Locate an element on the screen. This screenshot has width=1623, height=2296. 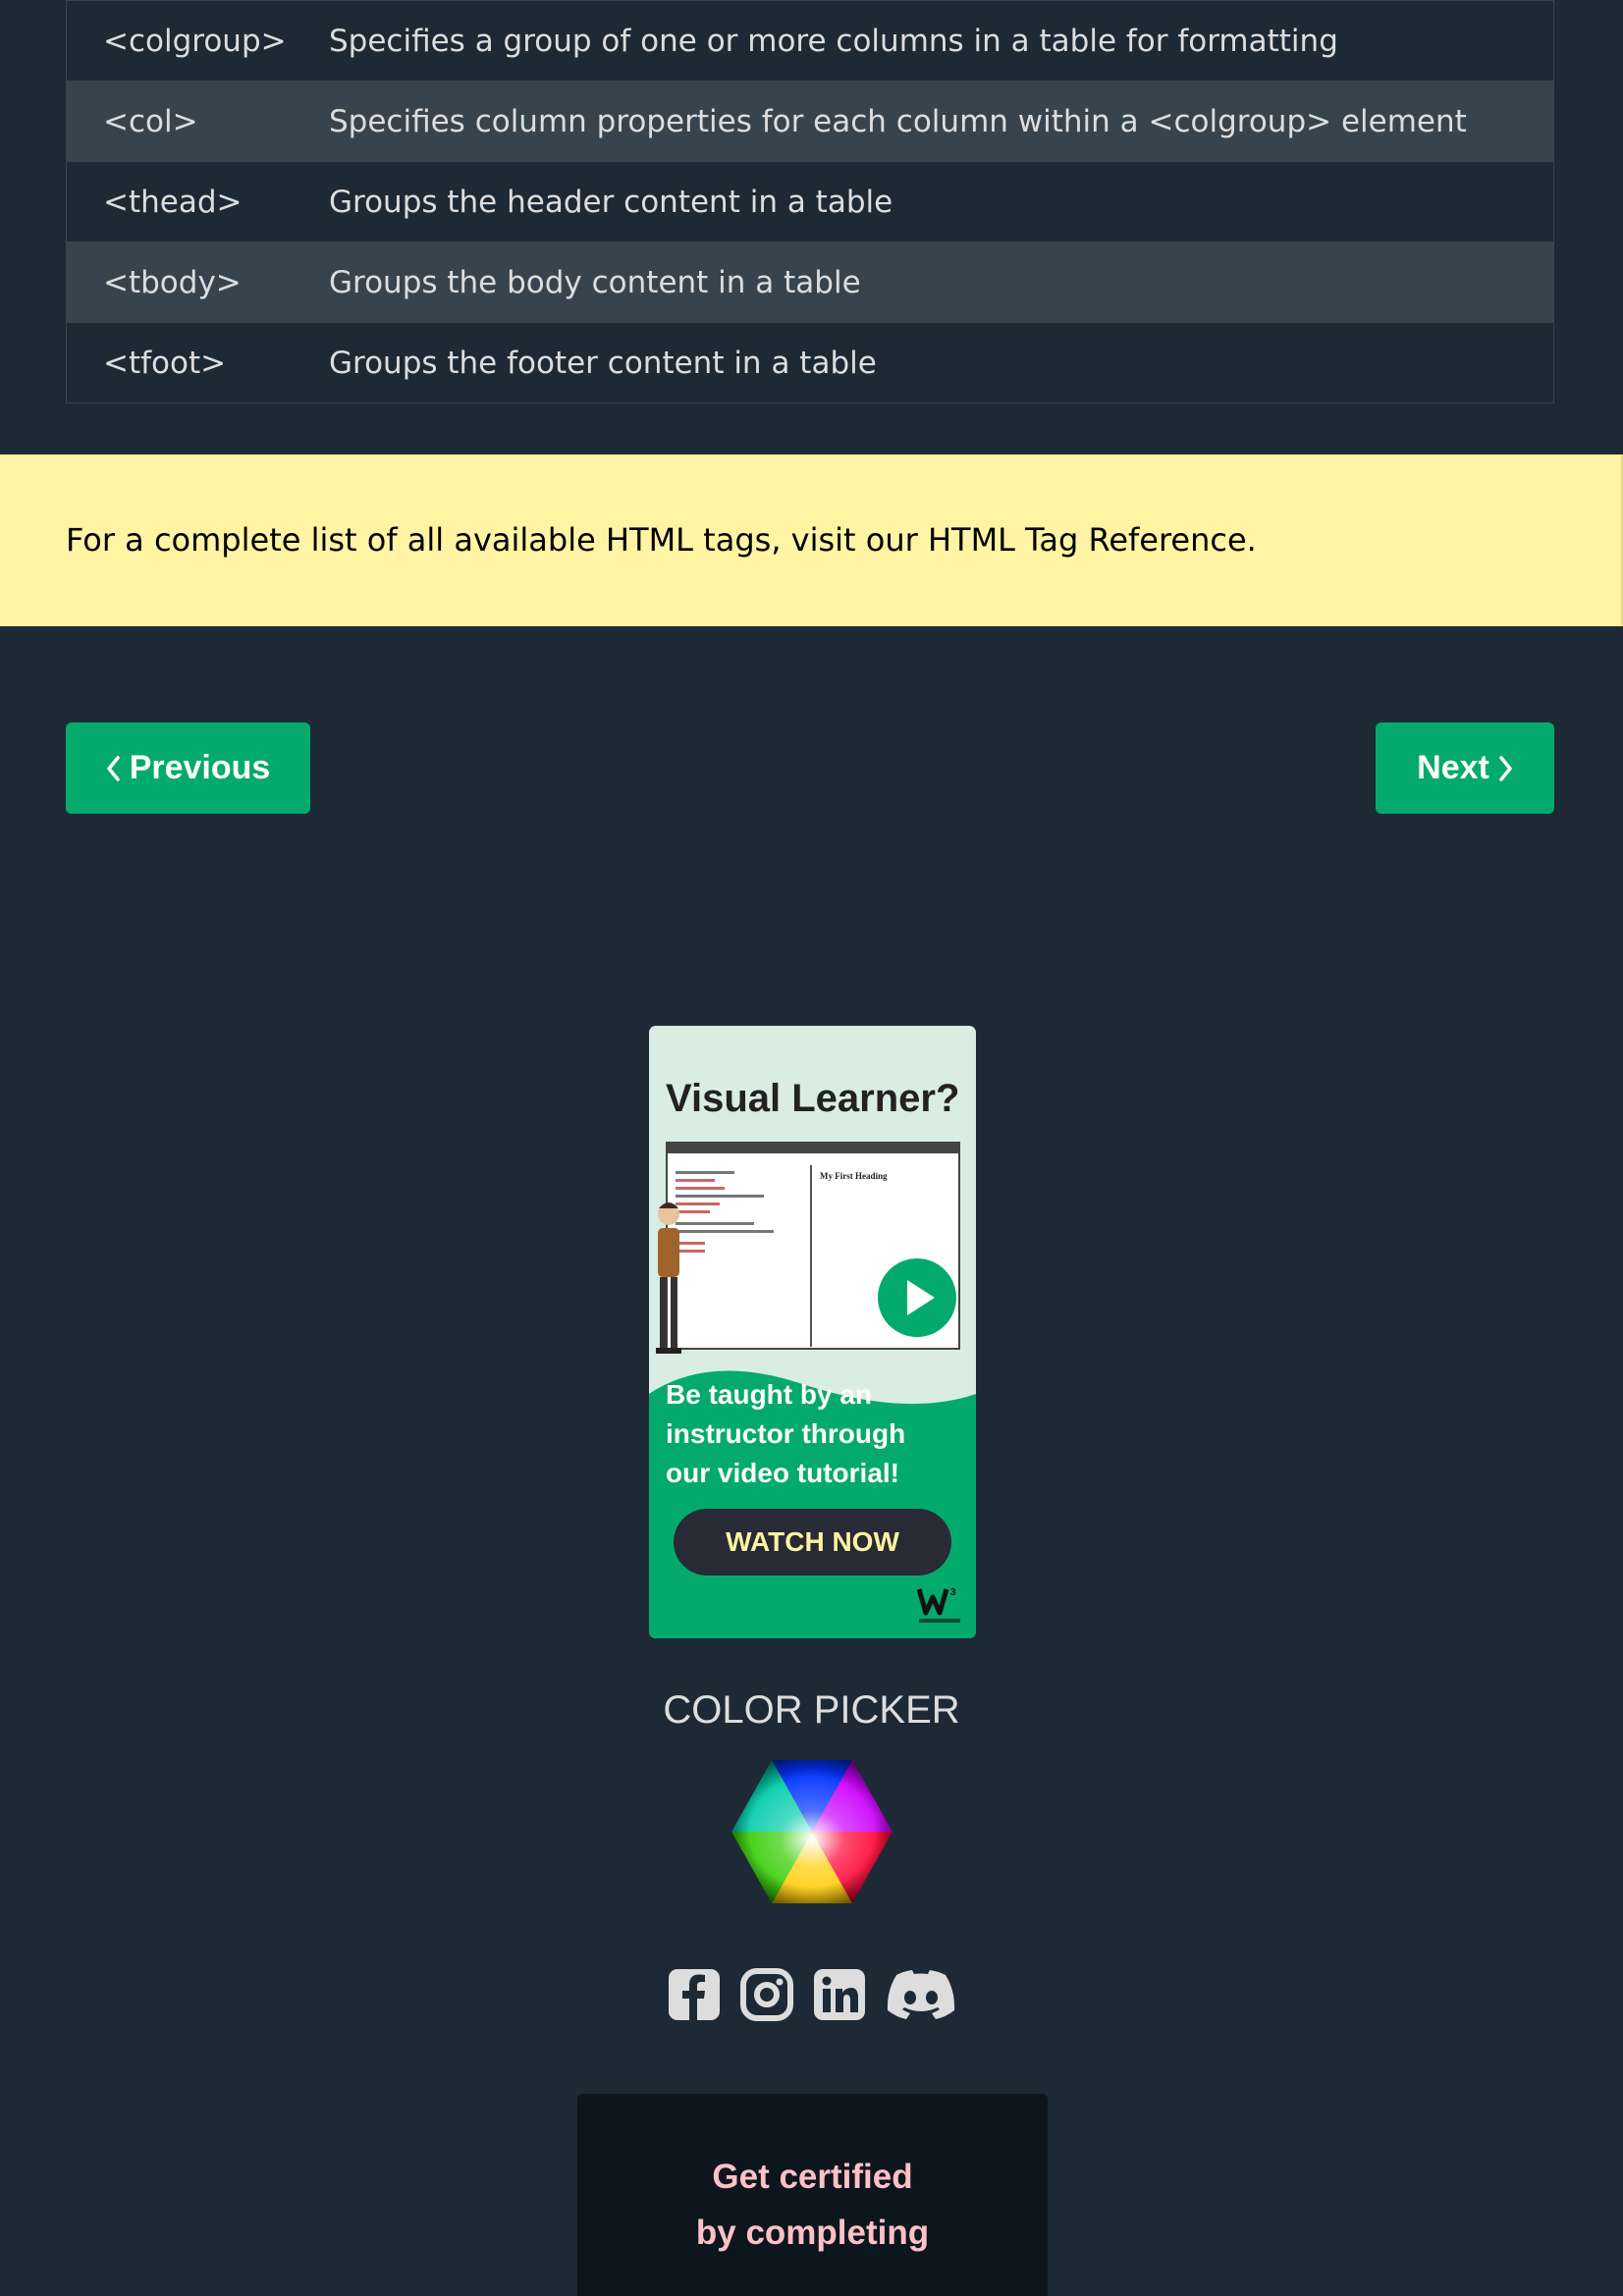
w3schools-logo-icon: 3 is located at coordinates (938, 1605).